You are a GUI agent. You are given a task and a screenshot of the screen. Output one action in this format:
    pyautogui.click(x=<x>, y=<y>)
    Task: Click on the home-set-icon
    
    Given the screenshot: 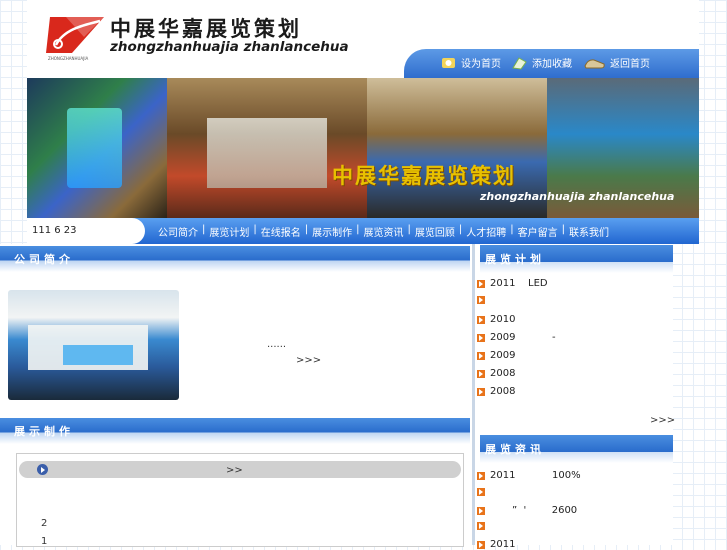 What is the action you would take?
    pyautogui.click(x=448, y=63)
    